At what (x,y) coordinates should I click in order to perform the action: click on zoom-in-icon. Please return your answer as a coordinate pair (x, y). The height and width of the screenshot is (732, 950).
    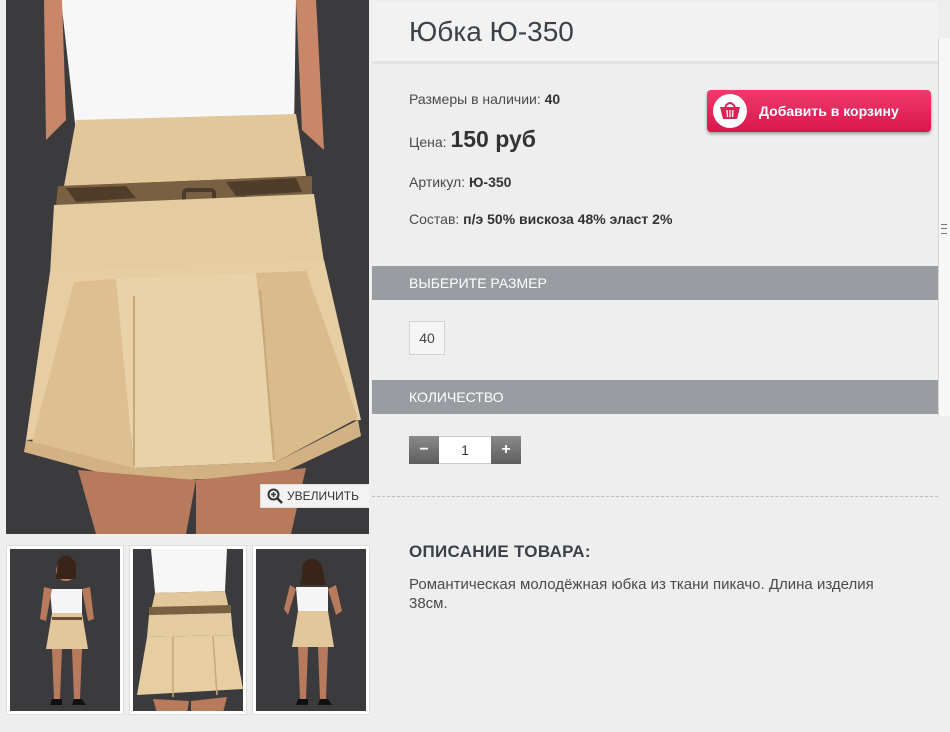
    Looking at the image, I should click on (275, 496).